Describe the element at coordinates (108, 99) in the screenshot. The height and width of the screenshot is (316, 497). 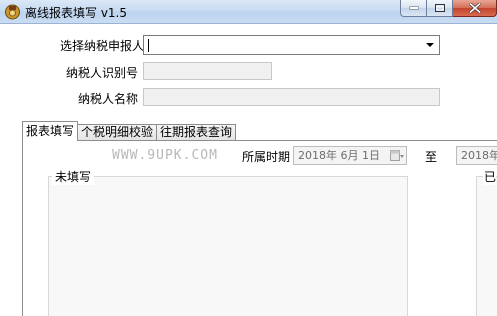
I see `taxpayer-name-label: 纳税人名称` at that location.